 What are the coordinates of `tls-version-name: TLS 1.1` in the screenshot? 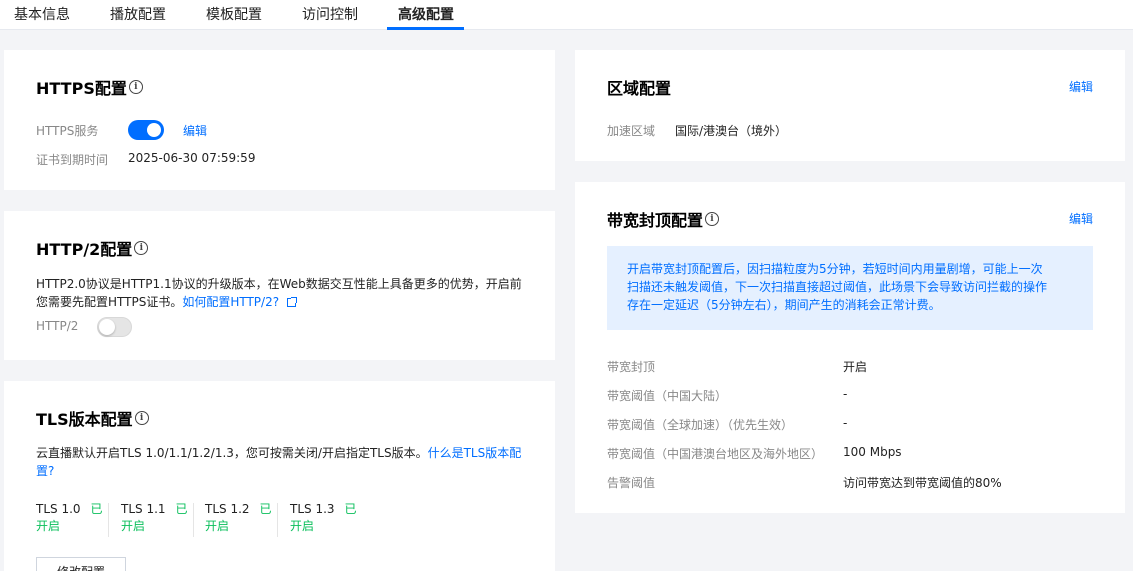 It's located at (143, 509).